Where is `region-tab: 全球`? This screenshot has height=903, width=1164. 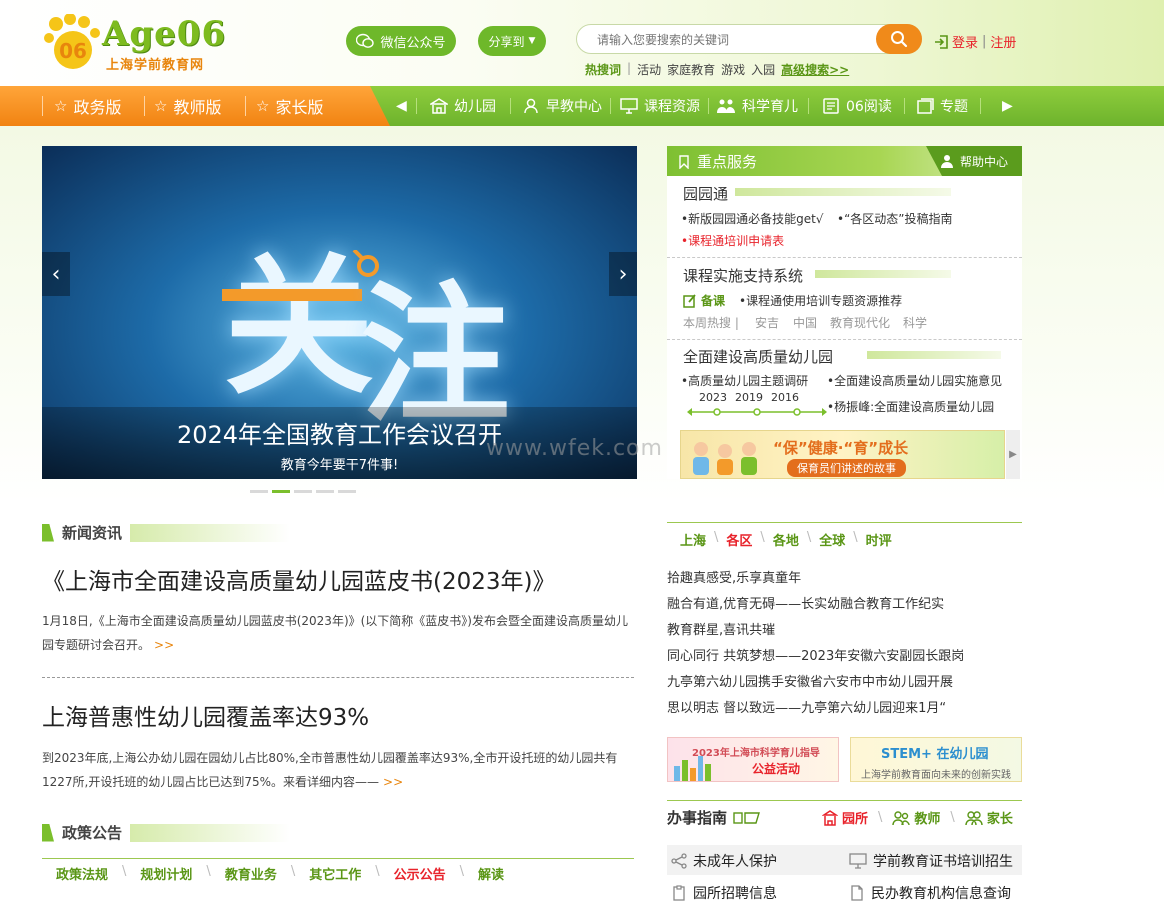
region-tab: 全球 is located at coordinates (832, 539).